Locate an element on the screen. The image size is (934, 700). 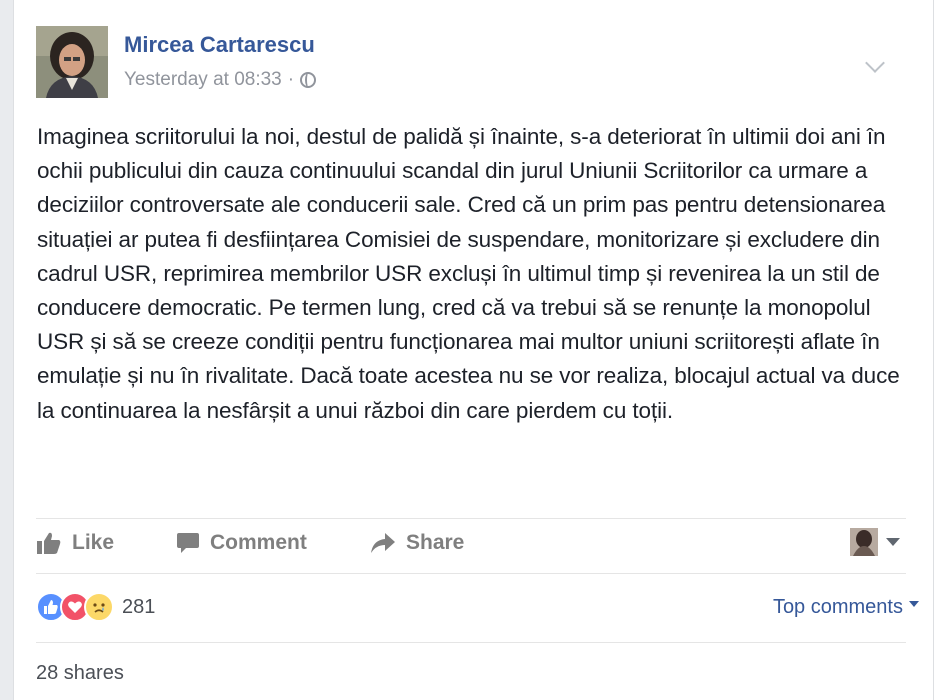
chevron-down-icon is located at coordinates (875, 63).